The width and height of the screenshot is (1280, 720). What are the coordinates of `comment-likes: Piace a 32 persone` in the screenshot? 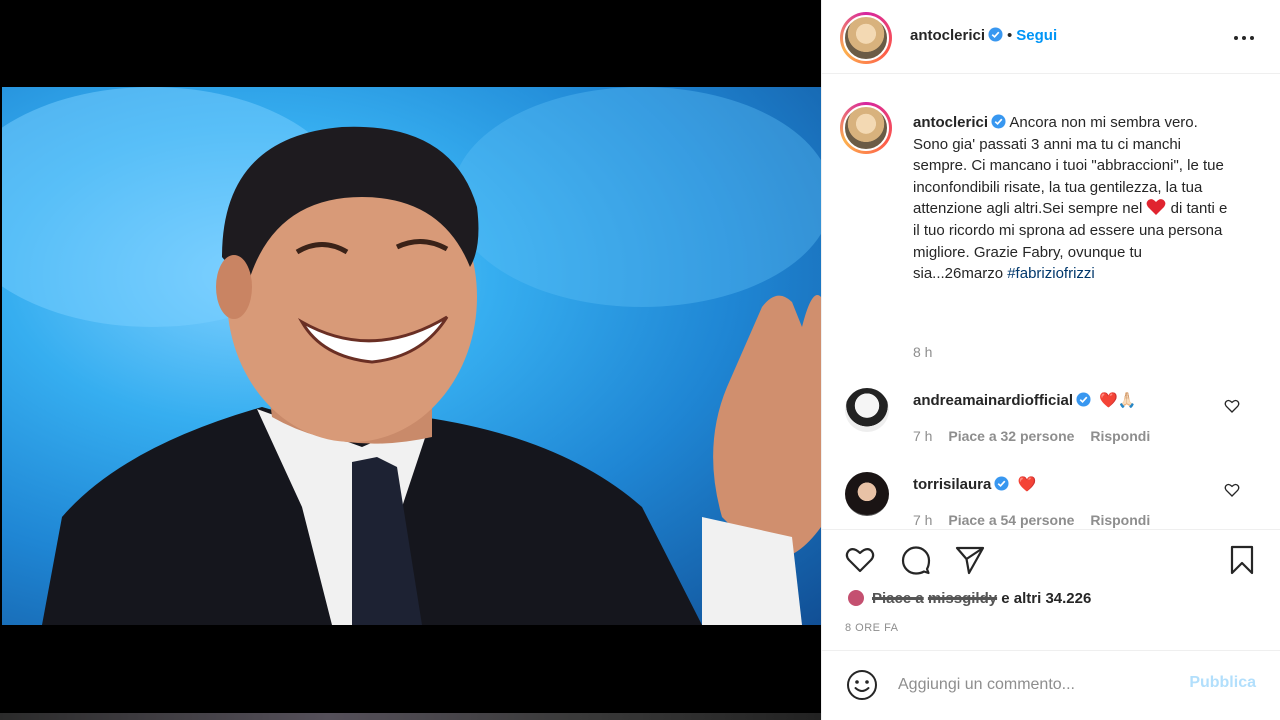 It's located at (1011, 436).